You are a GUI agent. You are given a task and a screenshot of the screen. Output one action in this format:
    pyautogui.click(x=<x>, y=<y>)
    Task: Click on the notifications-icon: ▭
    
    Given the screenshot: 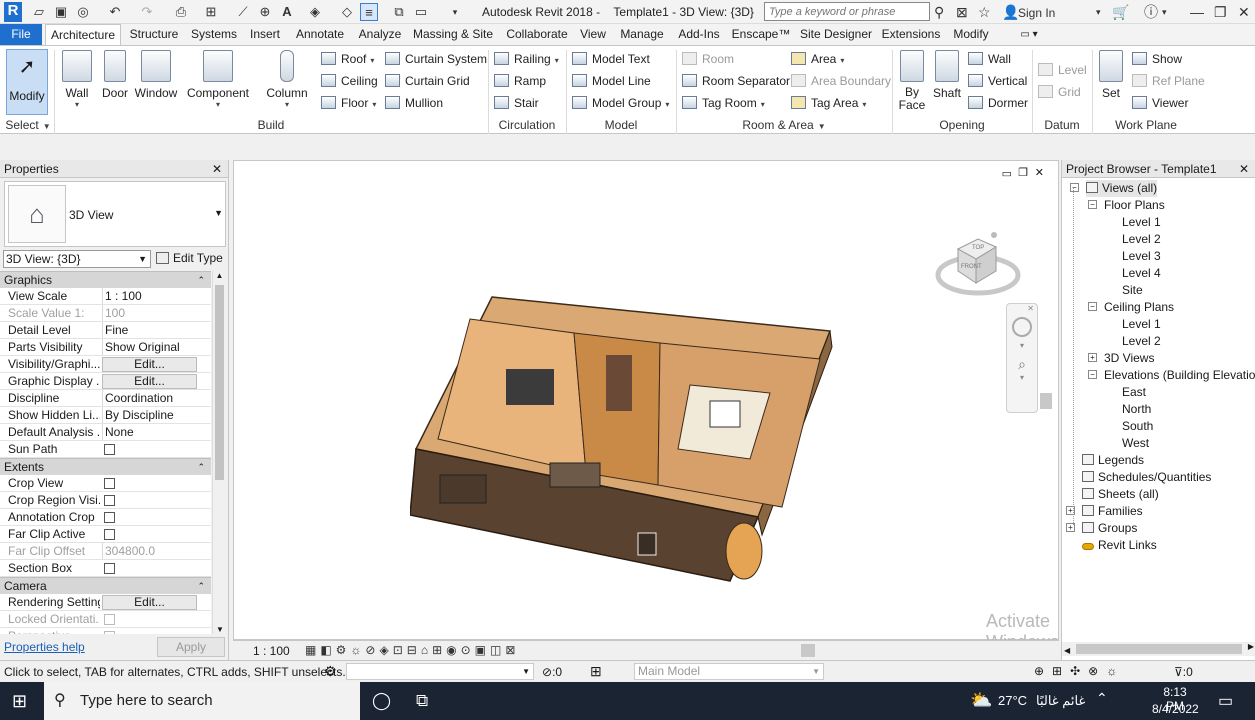 What is the action you would take?
    pyautogui.click(x=1225, y=701)
    